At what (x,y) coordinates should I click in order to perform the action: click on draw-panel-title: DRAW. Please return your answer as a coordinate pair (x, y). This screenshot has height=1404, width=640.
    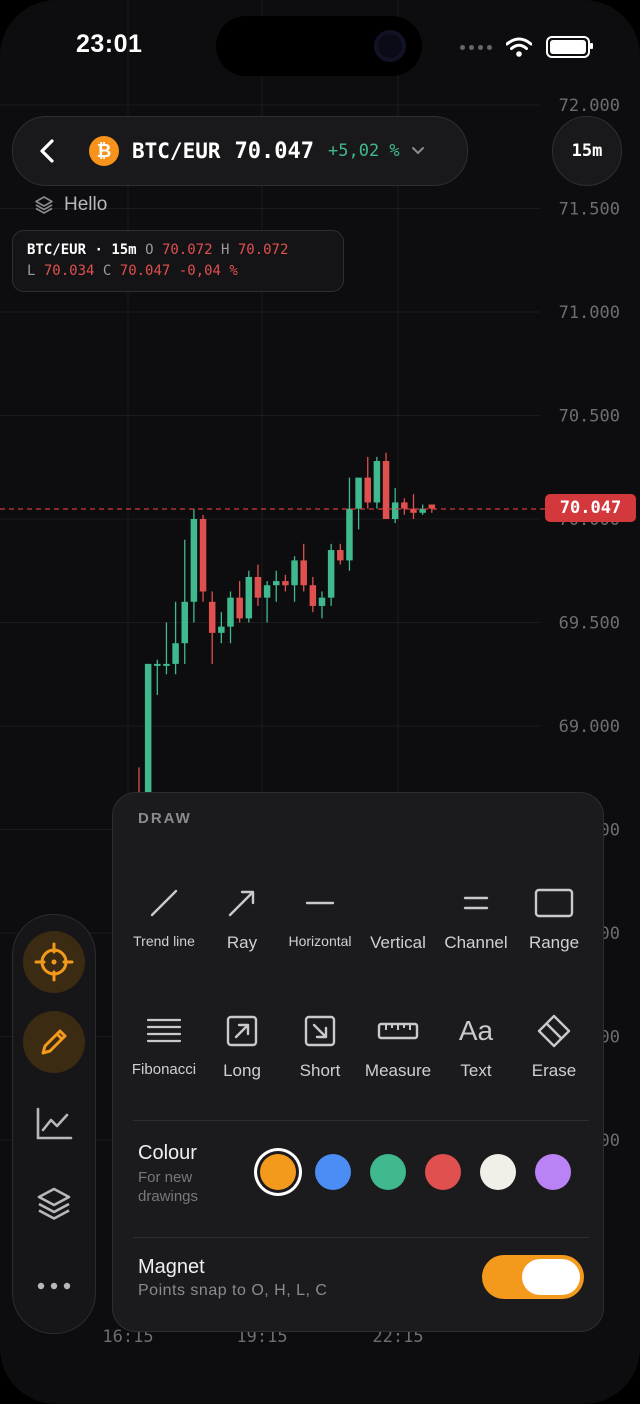
    Looking at the image, I should click on (165, 818).